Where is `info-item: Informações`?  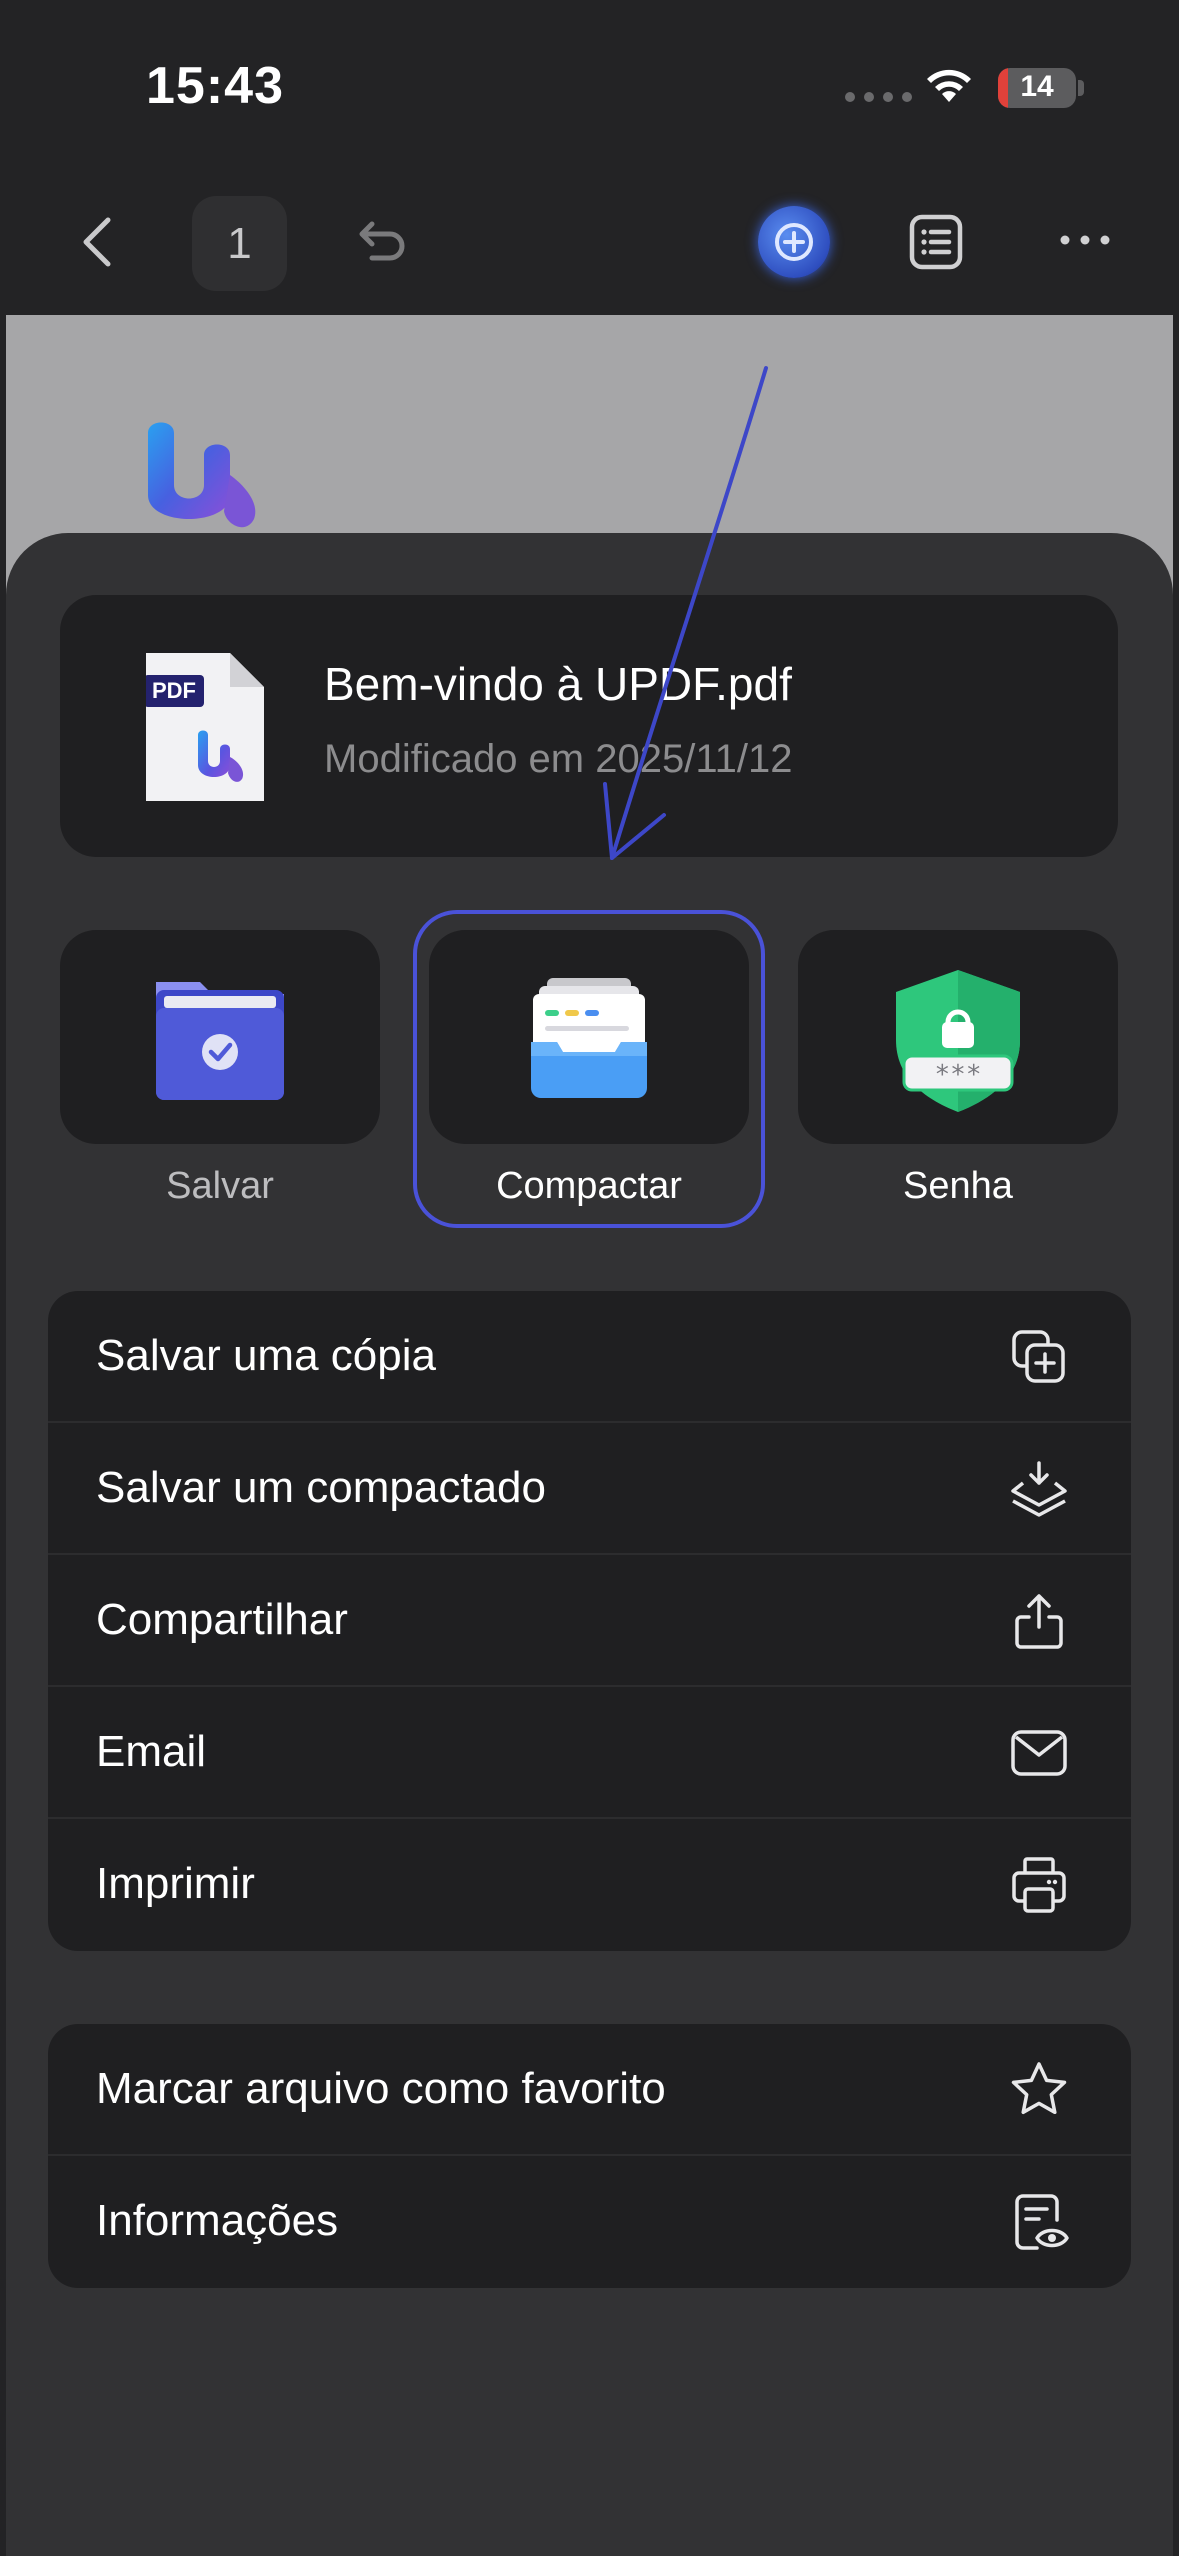
info-item: Informações is located at coordinates (589, 2222).